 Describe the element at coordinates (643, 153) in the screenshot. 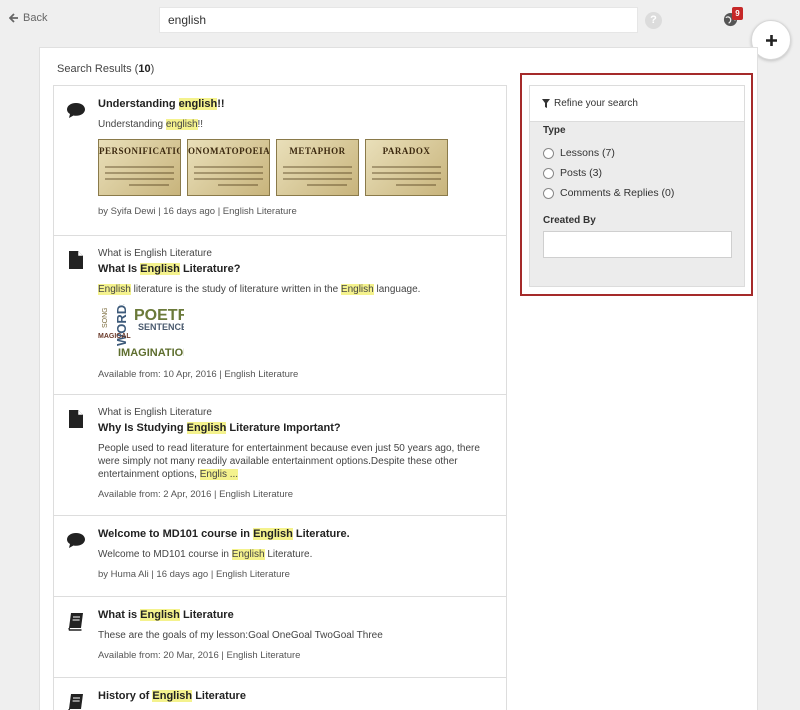

I see `filter-option-lessons: Lessons (7)` at that location.